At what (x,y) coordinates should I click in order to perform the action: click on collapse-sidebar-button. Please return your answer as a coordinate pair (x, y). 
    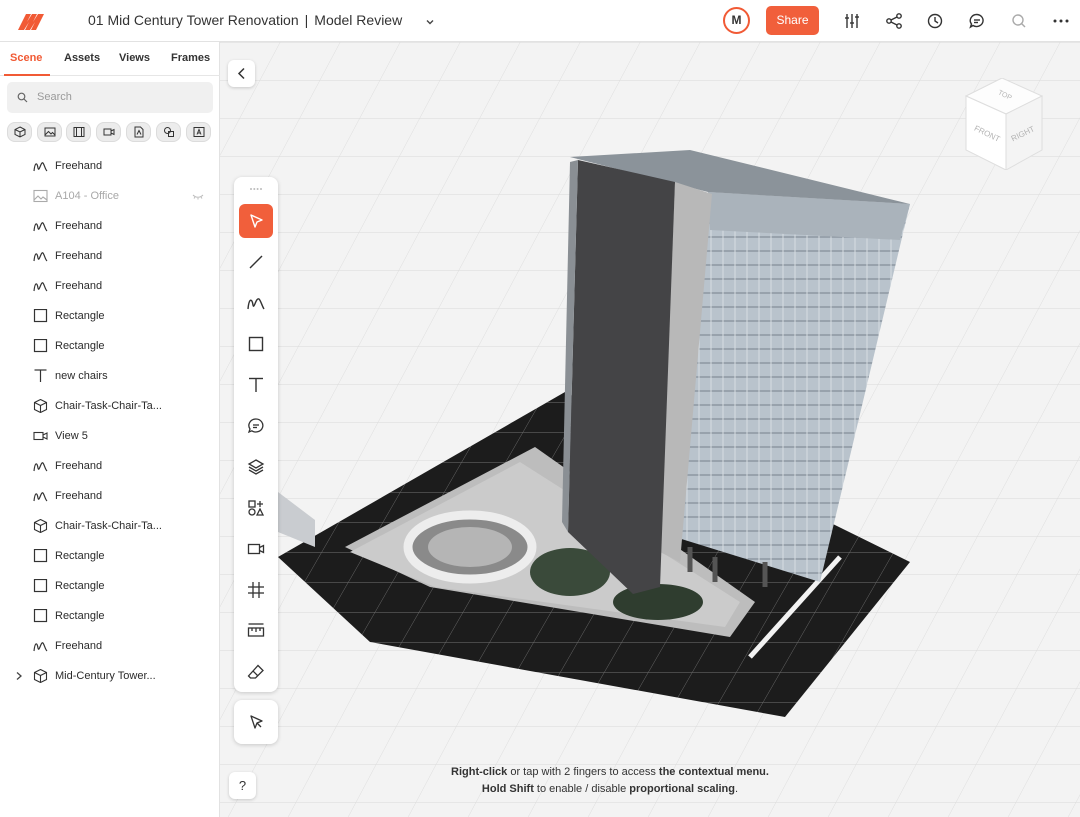
    Looking at the image, I should click on (241, 73).